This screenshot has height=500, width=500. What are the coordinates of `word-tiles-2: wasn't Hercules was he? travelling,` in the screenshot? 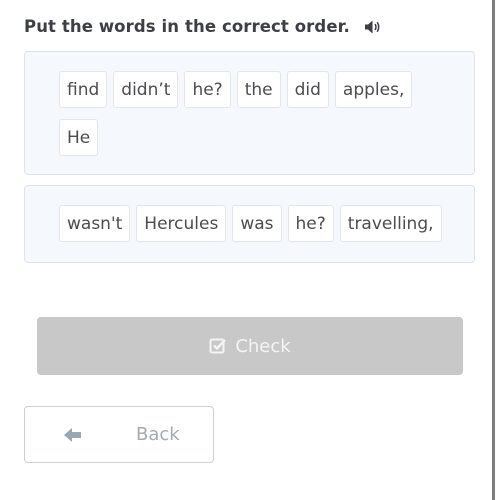 It's located at (251, 223).